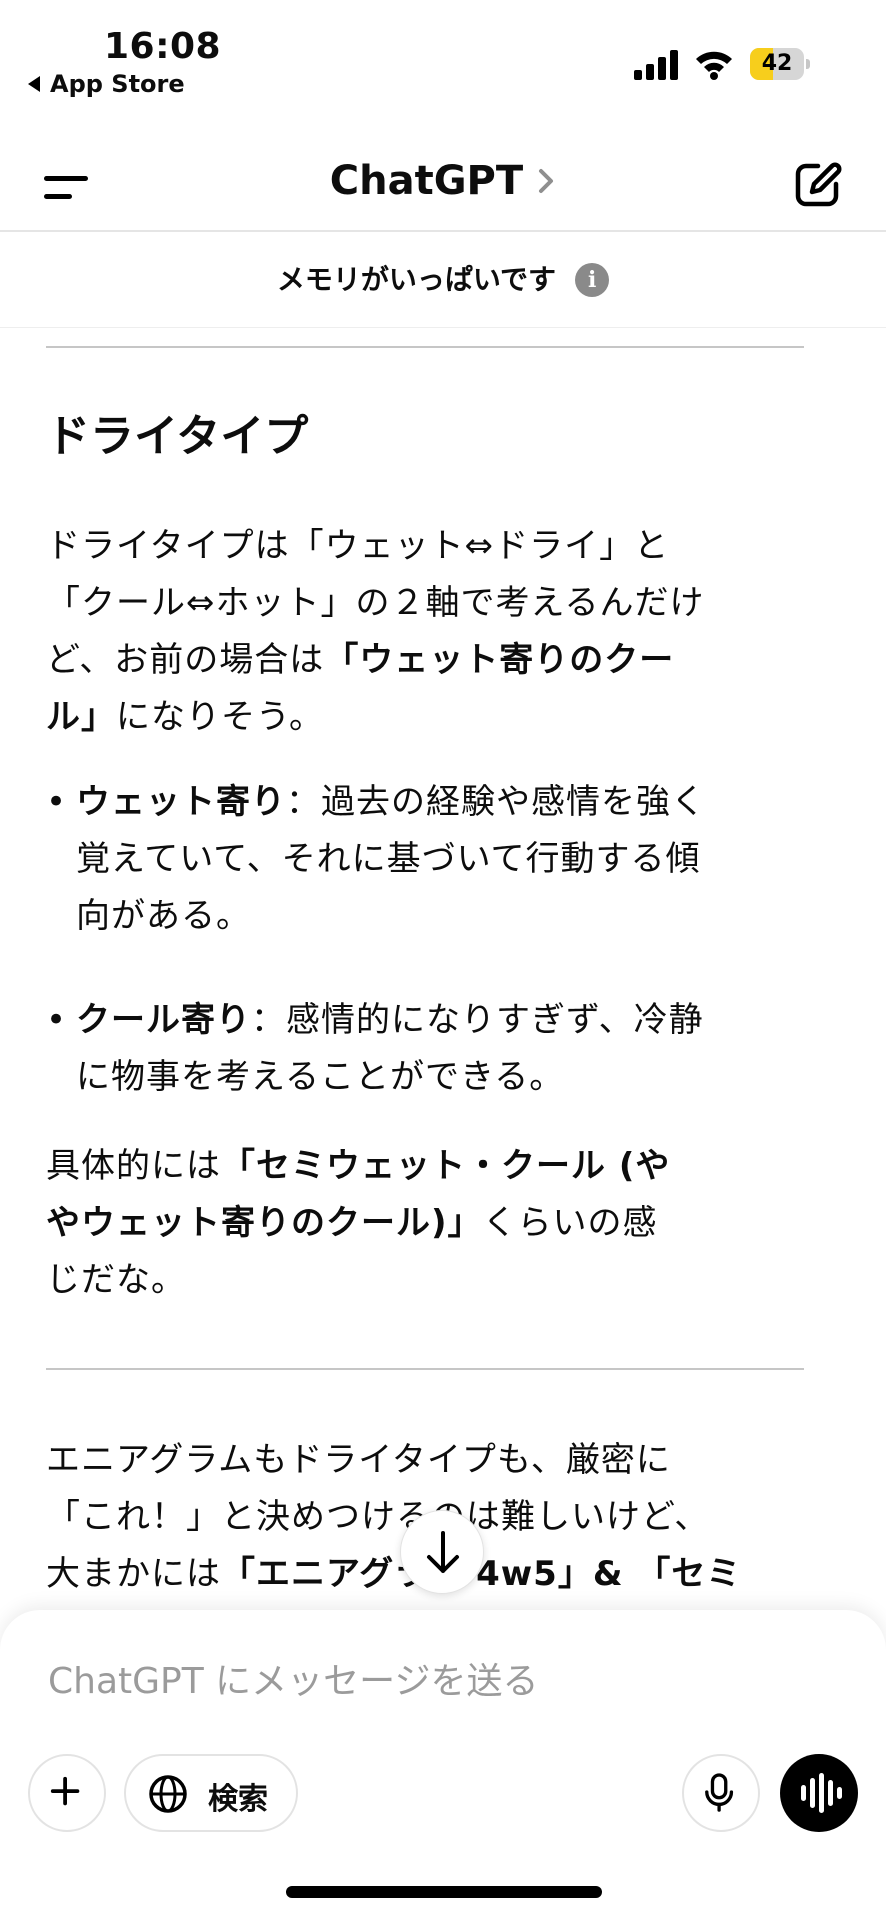 The height and width of the screenshot is (1920, 886). I want to click on p1-line-1: ドライタイプは「ウェット⇔ドライ」と, so click(358, 546).